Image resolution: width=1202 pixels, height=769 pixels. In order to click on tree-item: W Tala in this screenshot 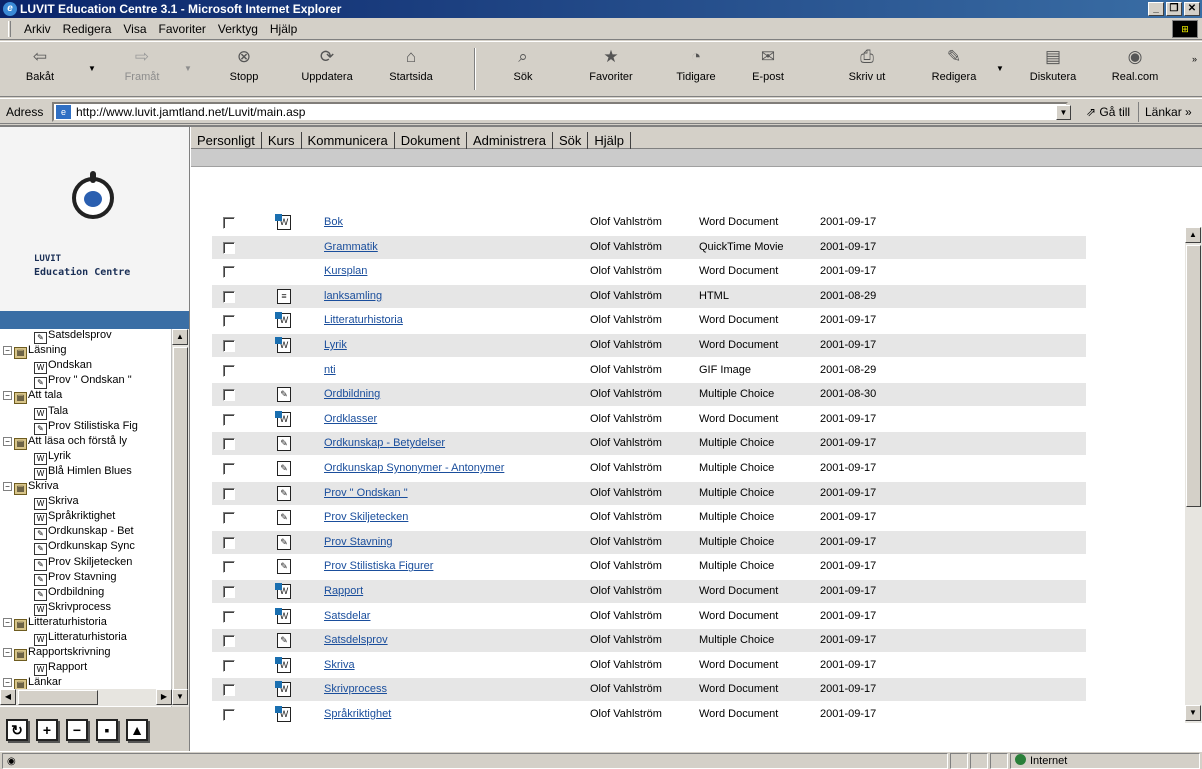, I will do `click(51, 412)`.